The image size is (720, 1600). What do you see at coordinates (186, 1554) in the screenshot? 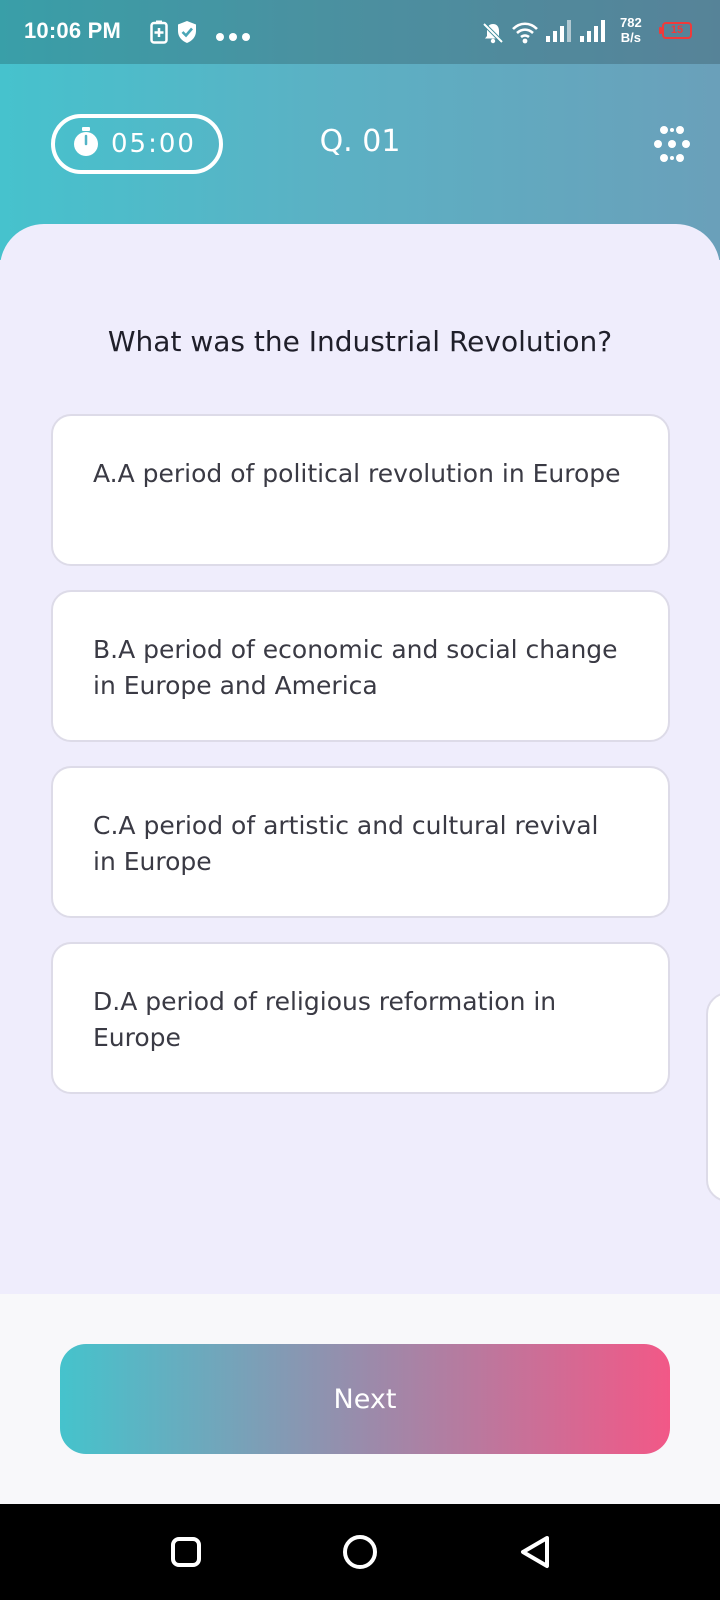
I see `recents-square-icon` at bounding box center [186, 1554].